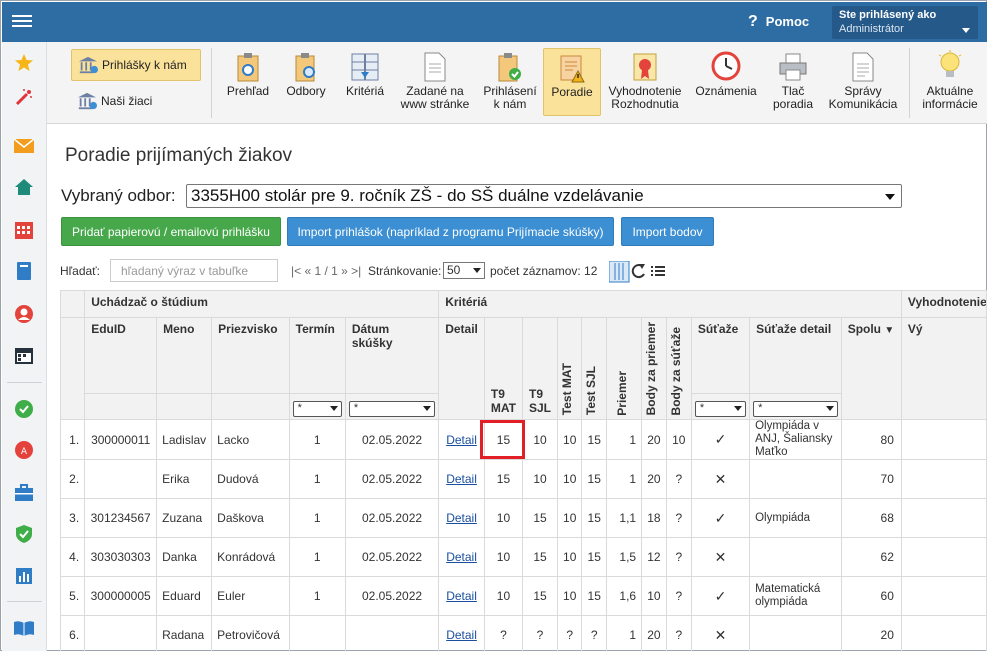  I want to click on row-number-header, so click(72, 368).